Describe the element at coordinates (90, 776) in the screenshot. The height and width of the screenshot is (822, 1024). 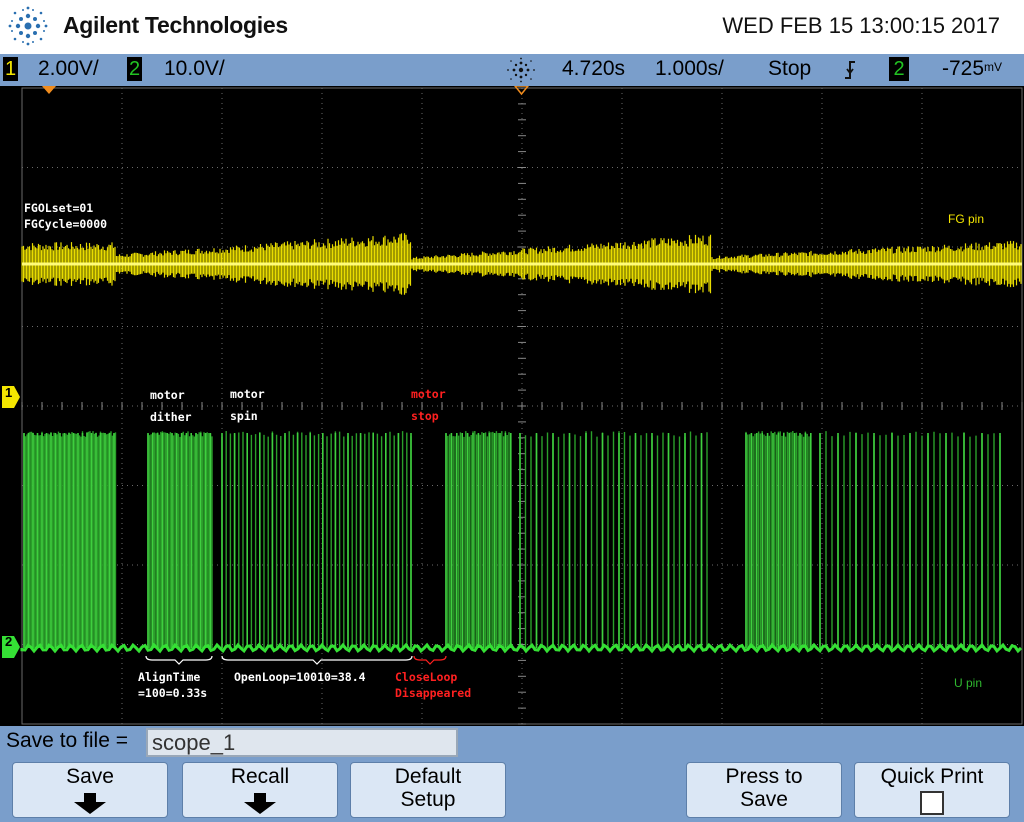
I see `save-softkey-label: Save` at that location.